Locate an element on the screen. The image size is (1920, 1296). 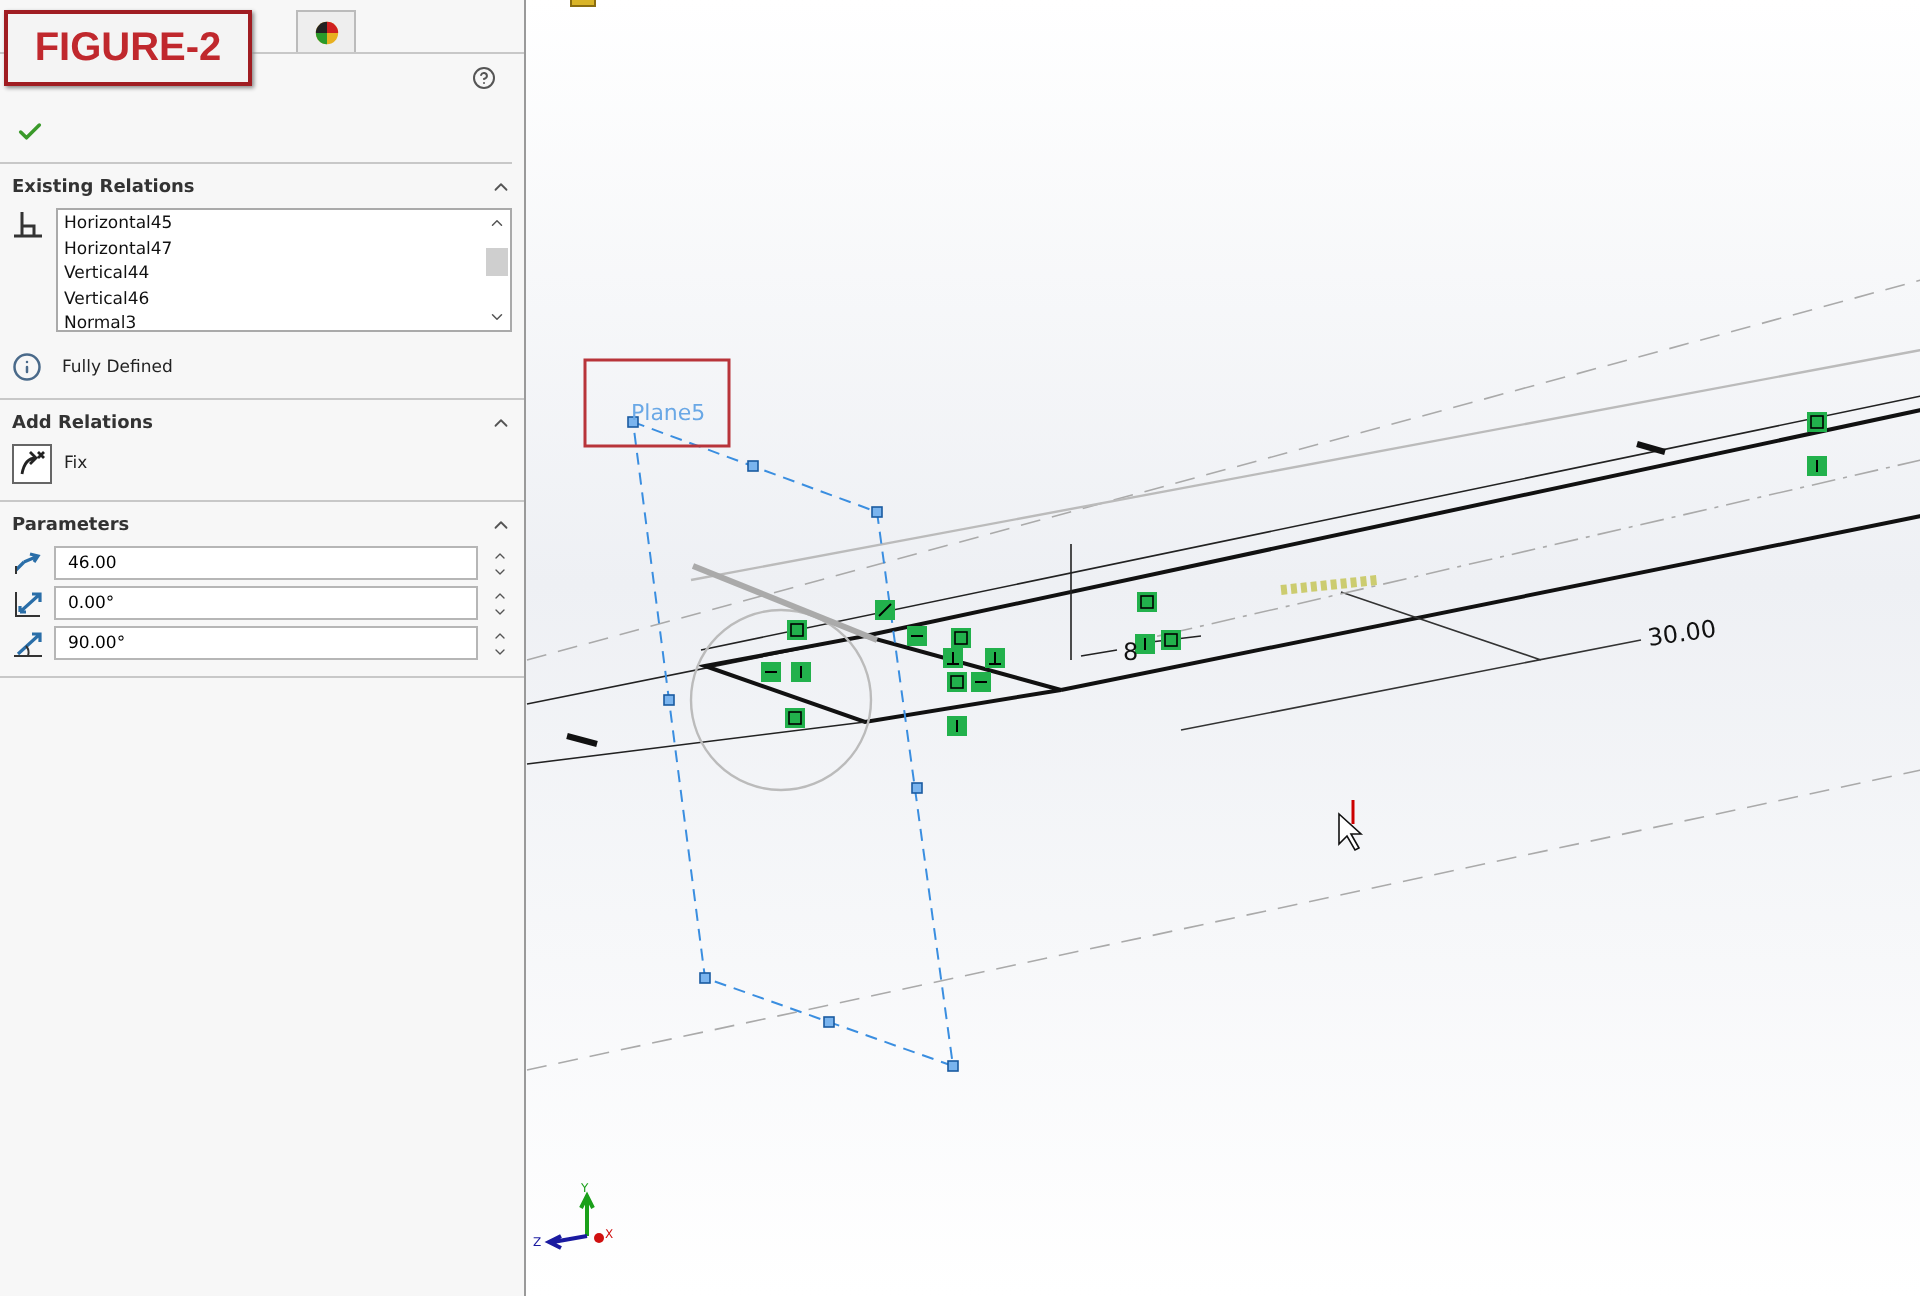
section-title: Add Relations is located at coordinates (83, 423).